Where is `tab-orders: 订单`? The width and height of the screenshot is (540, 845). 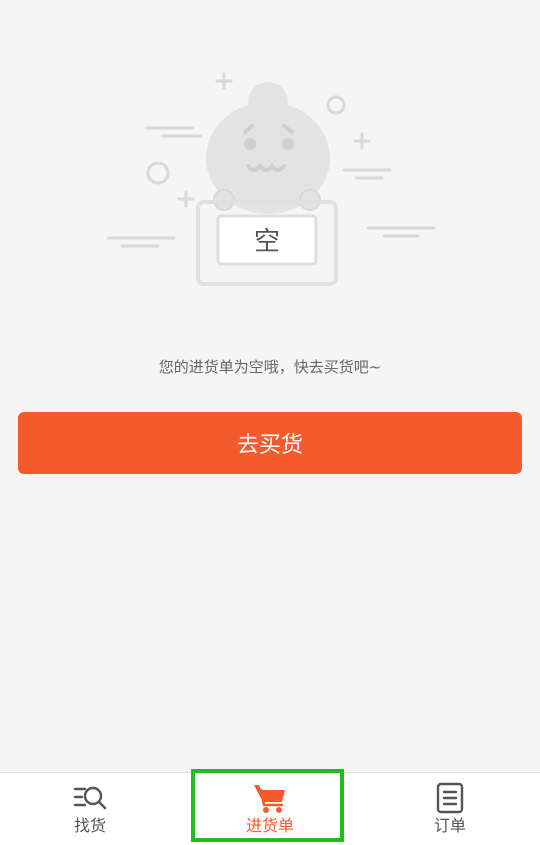 tab-orders: 订单 is located at coordinates (450, 809).